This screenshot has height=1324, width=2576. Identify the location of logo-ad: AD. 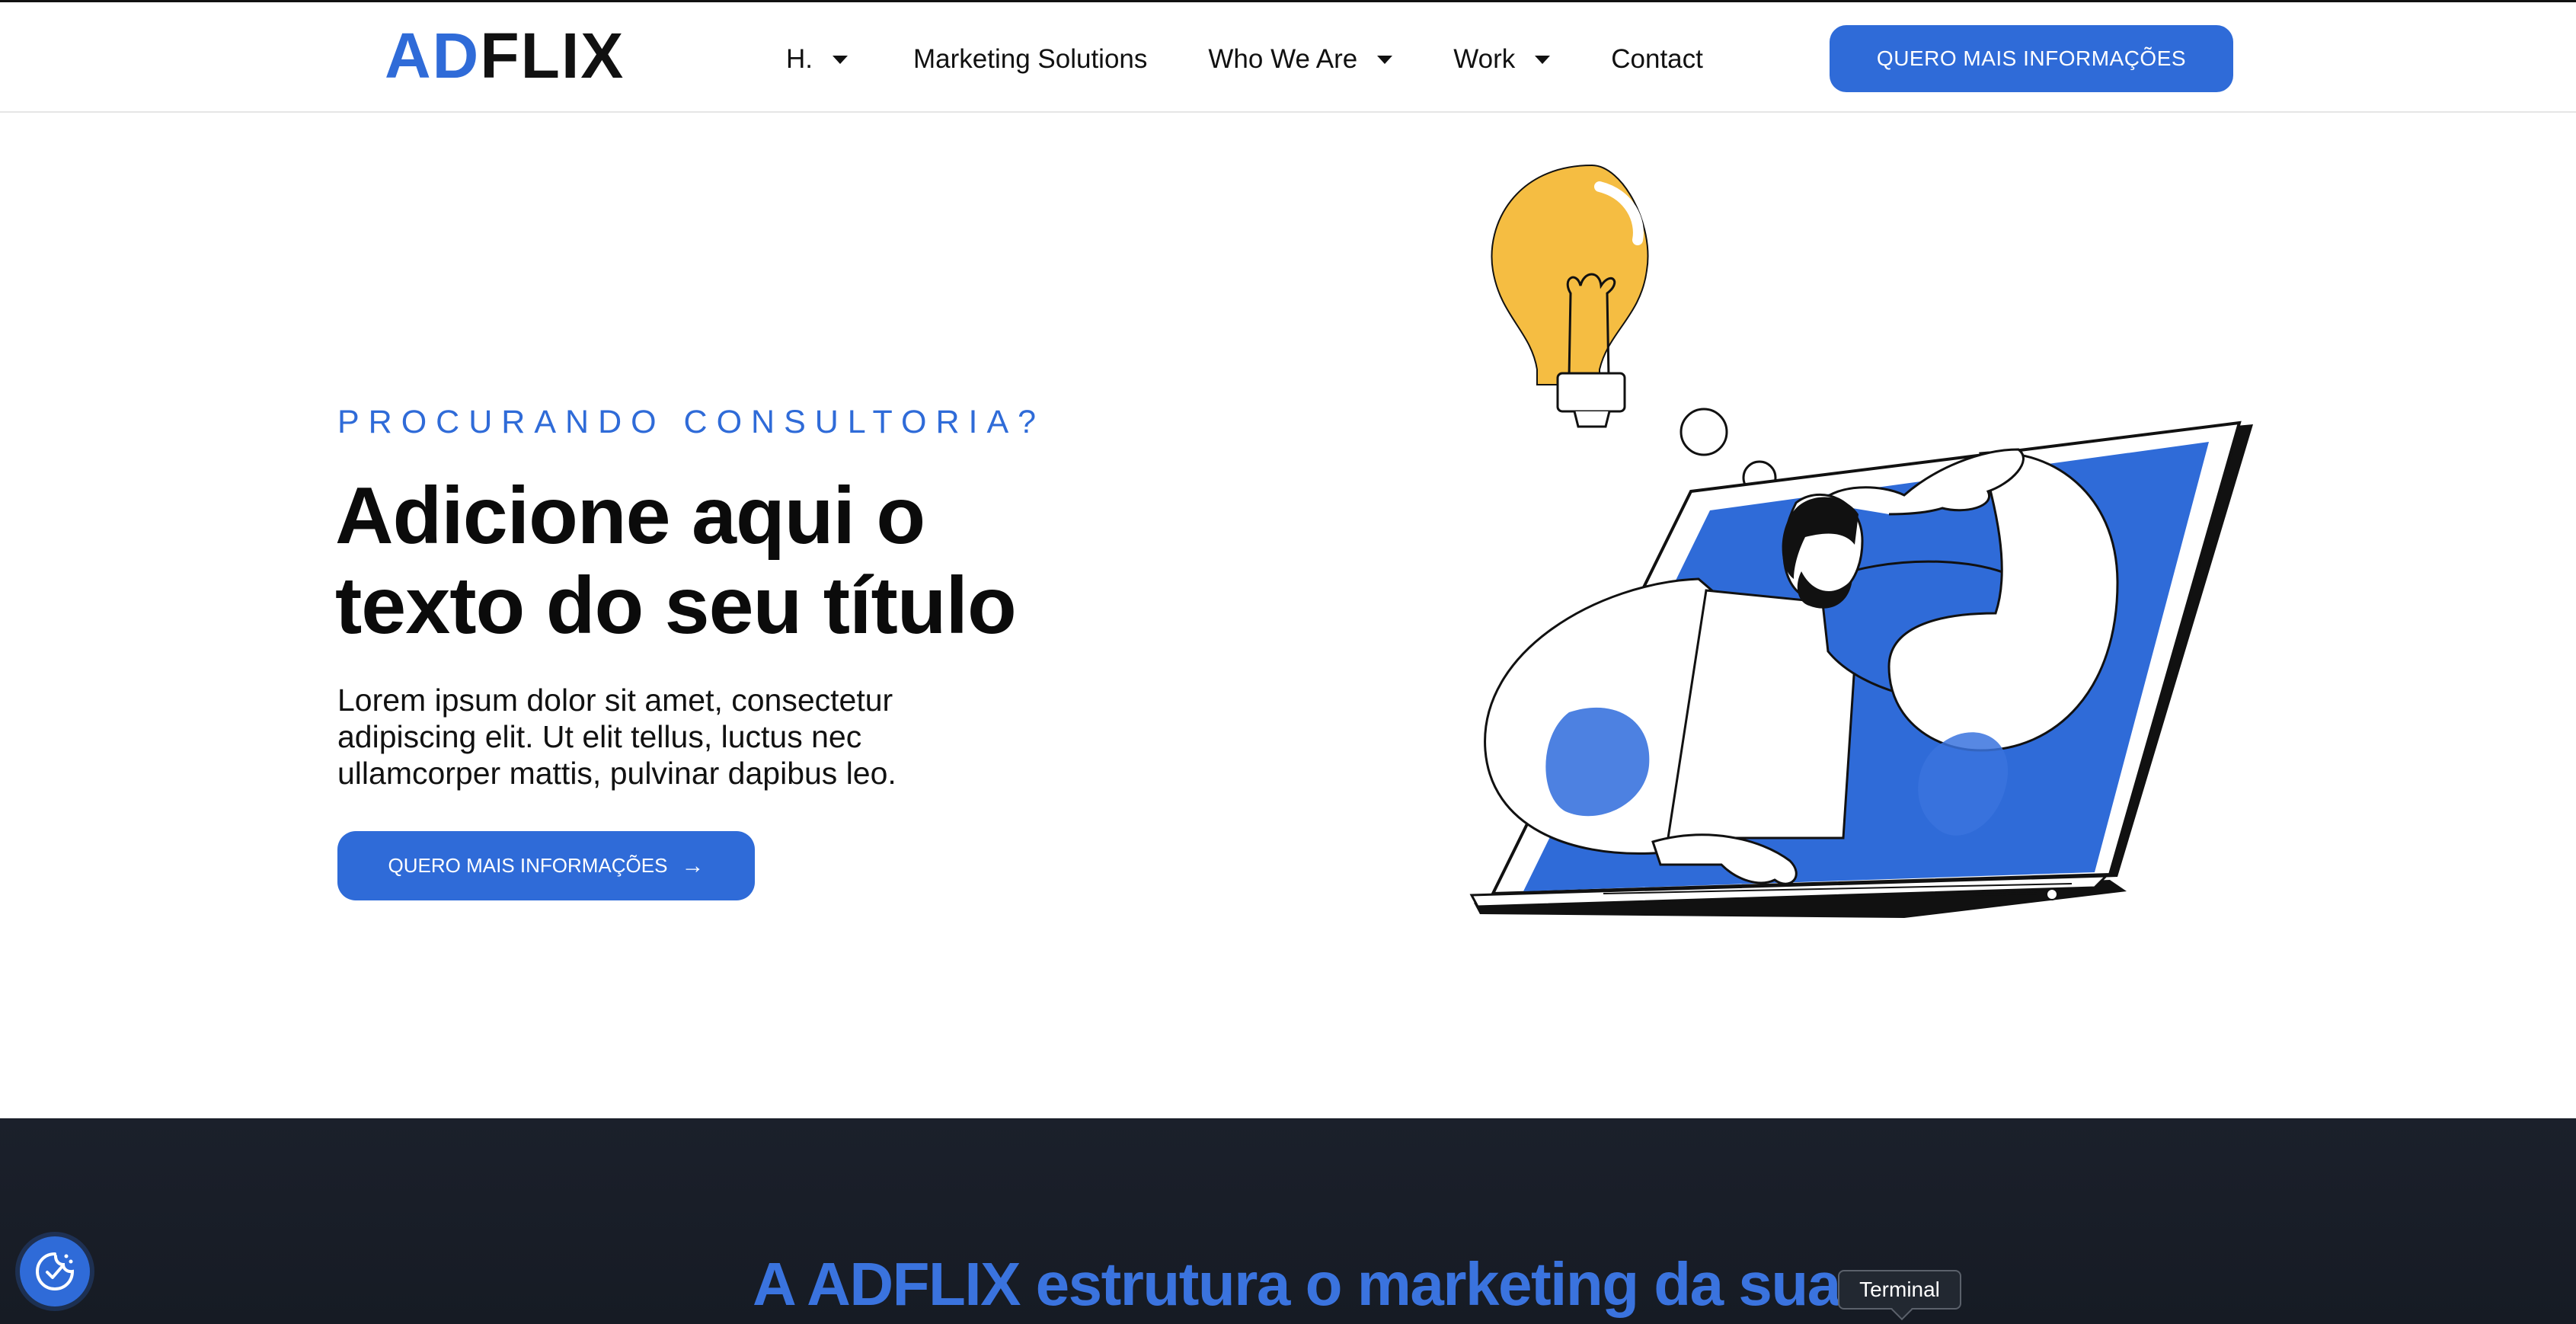
(433, 56).